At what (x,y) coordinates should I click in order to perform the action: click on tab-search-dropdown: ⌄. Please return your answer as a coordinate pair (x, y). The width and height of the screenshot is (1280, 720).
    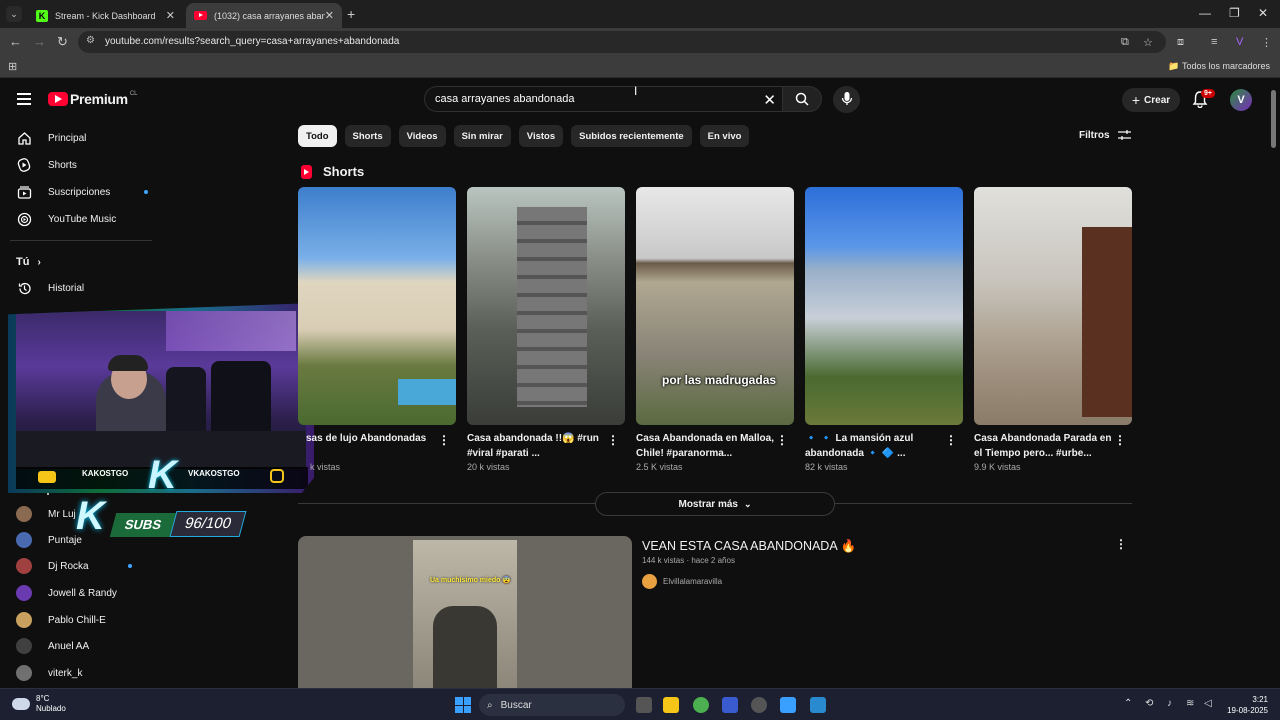
    Looking at the image, I should click on (14, 14).